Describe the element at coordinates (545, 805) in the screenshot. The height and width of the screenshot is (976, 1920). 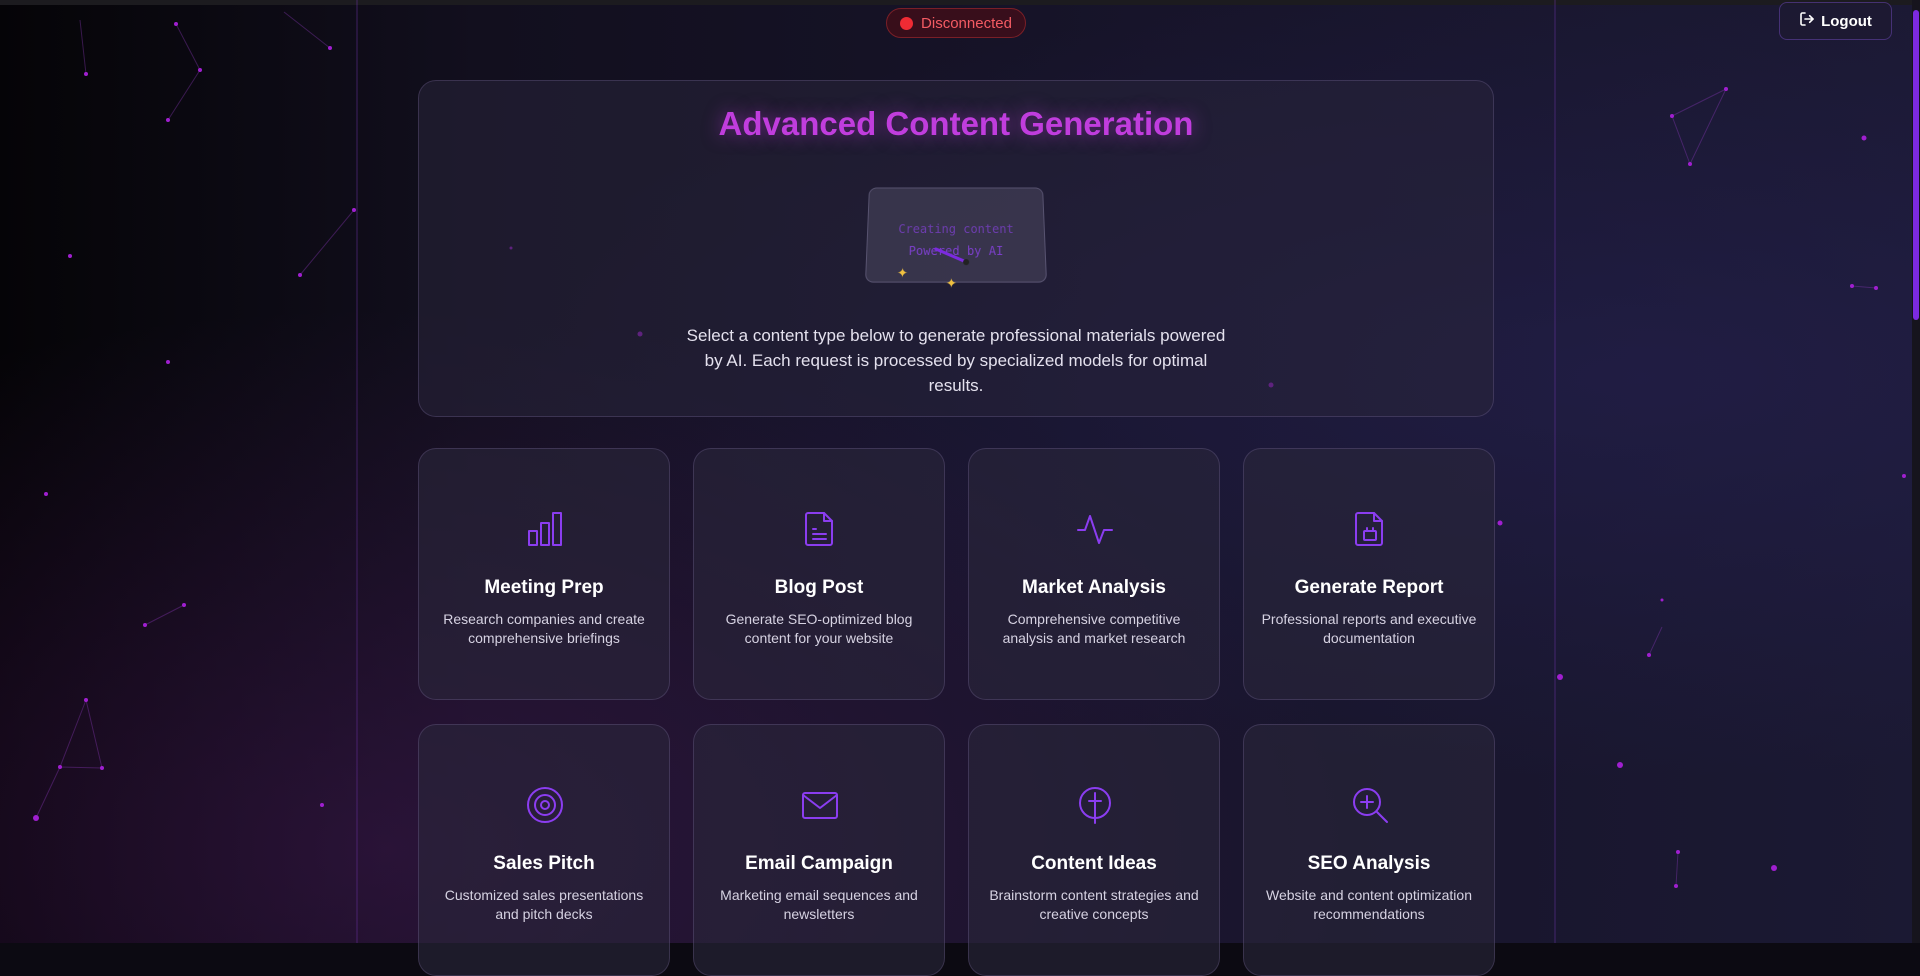
I see `target-icon` at that location.